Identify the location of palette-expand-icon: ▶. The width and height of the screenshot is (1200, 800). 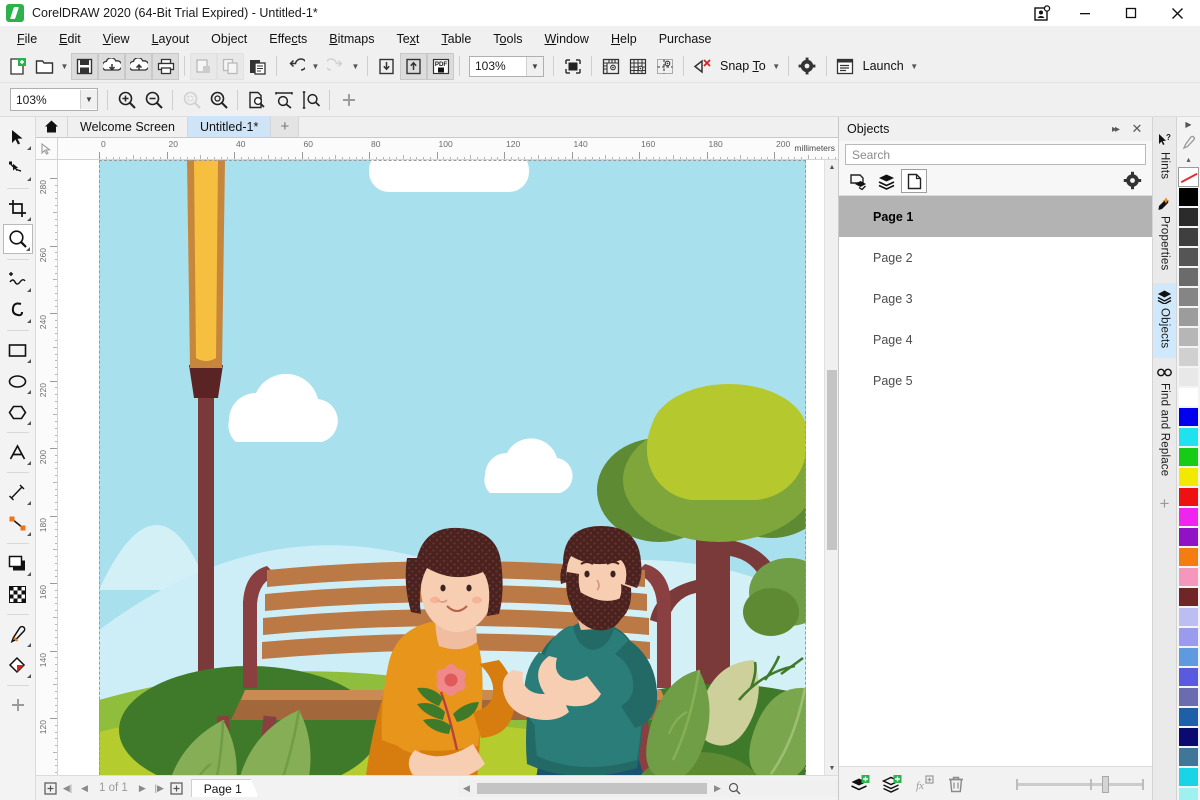
(1189, 124).